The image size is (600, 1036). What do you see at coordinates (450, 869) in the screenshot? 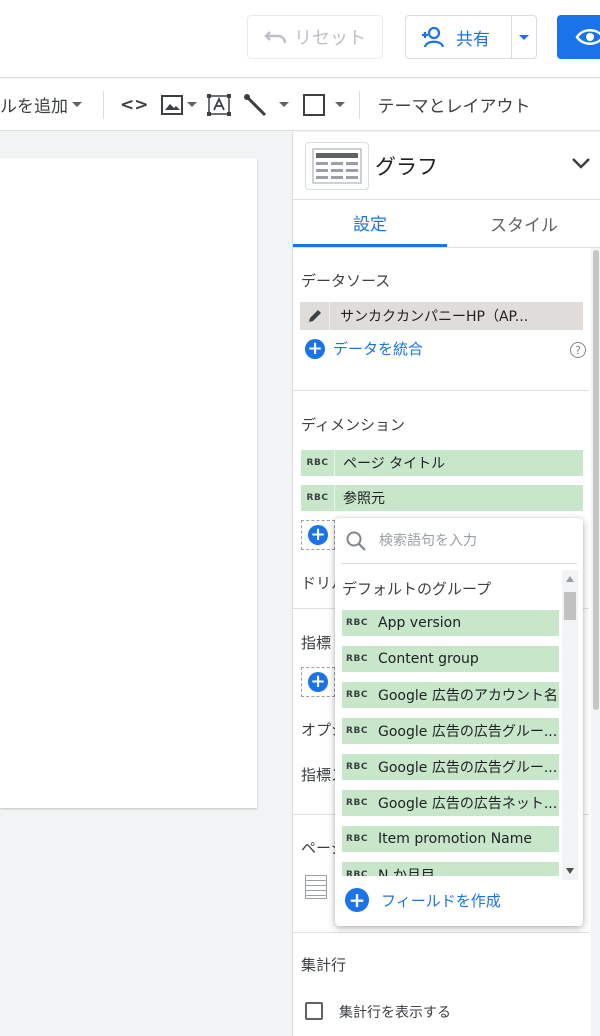
I see `field-item: RBC N か月目` at bounding box center [450, 869].